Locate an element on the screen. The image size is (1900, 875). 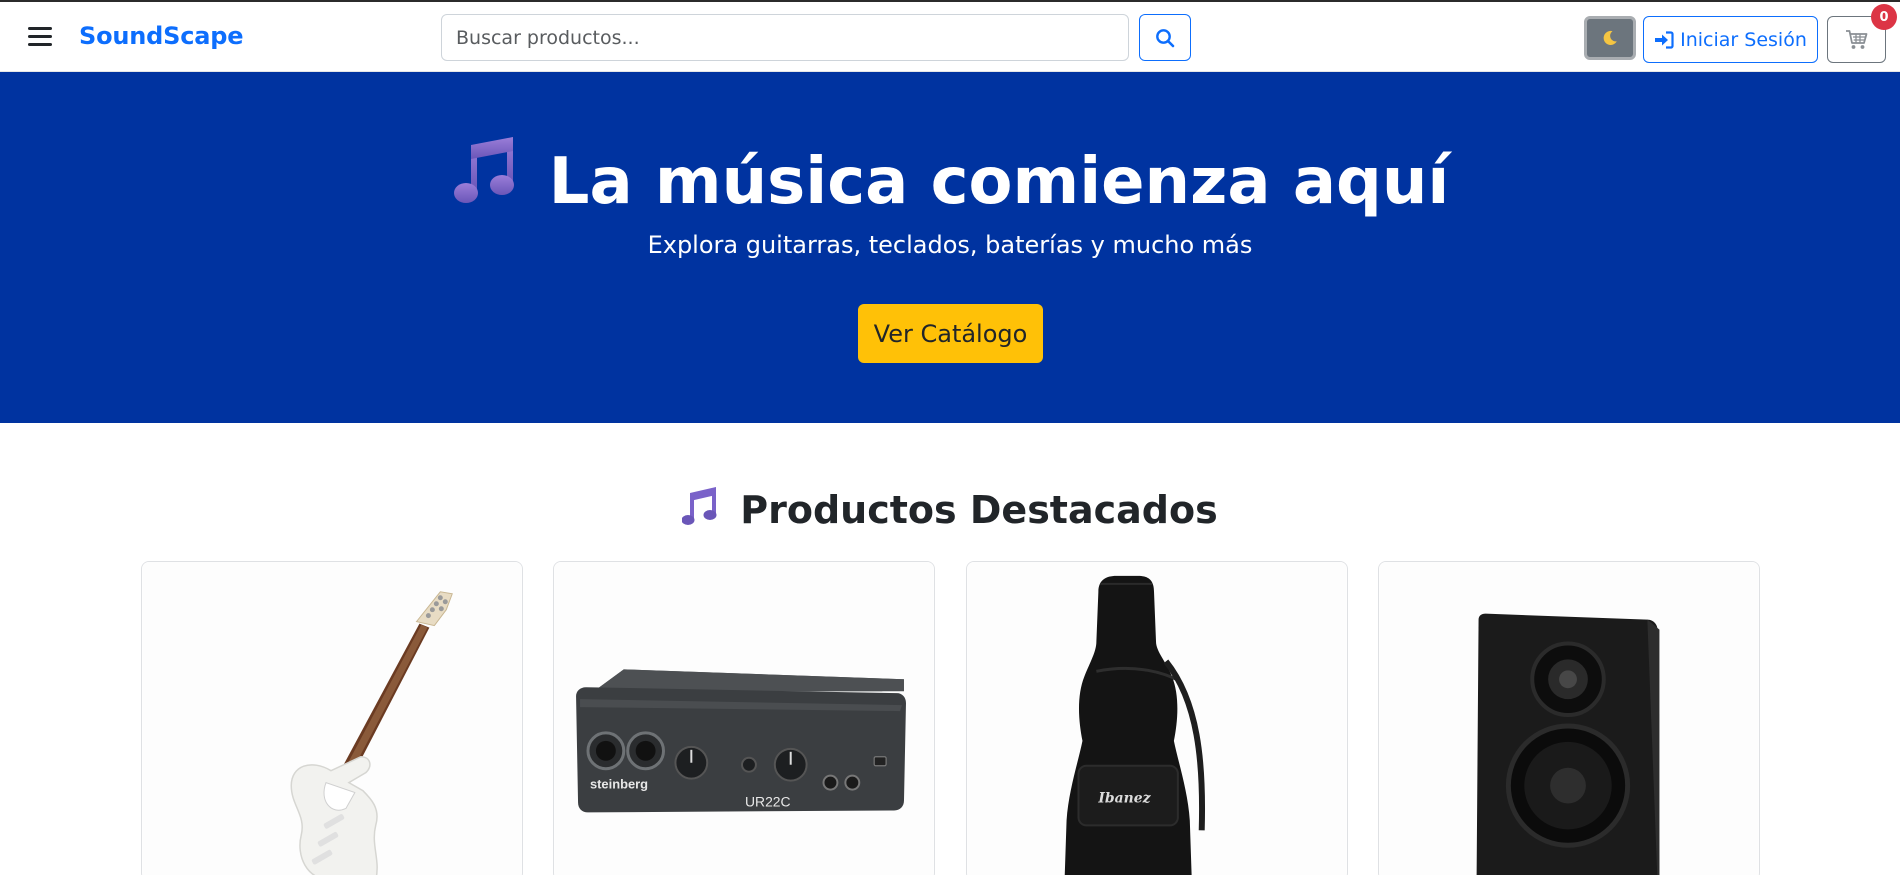
search-icon is located at coordinates (1165, 37).